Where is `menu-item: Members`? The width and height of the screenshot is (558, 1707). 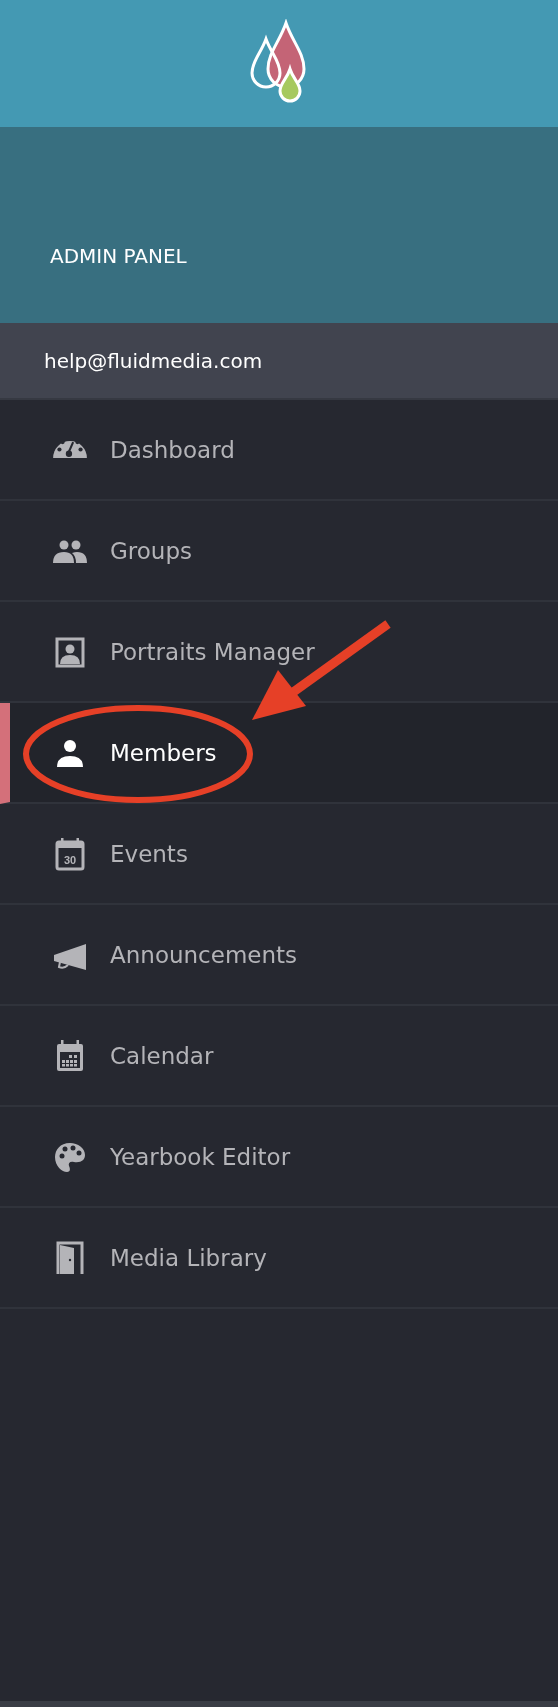 menu-item: Members is located at coordinates (279, 753).